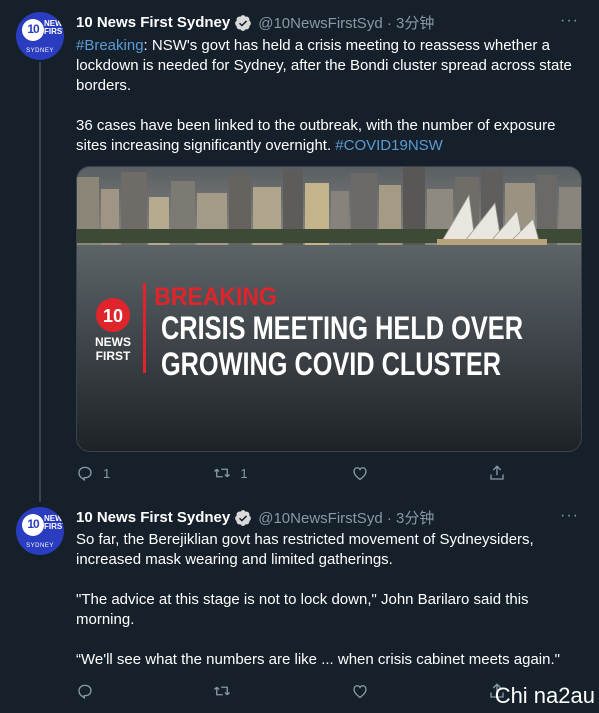  I want to click on thread-connector-line, so click(40, 282).